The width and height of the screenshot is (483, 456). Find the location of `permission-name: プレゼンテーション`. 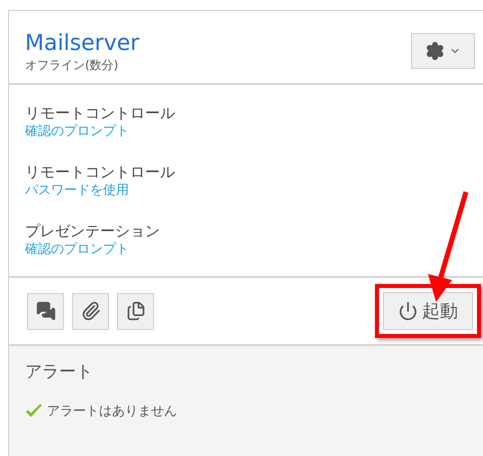

permission-name: プレゼンテーション is located at coordinates (93, 231).